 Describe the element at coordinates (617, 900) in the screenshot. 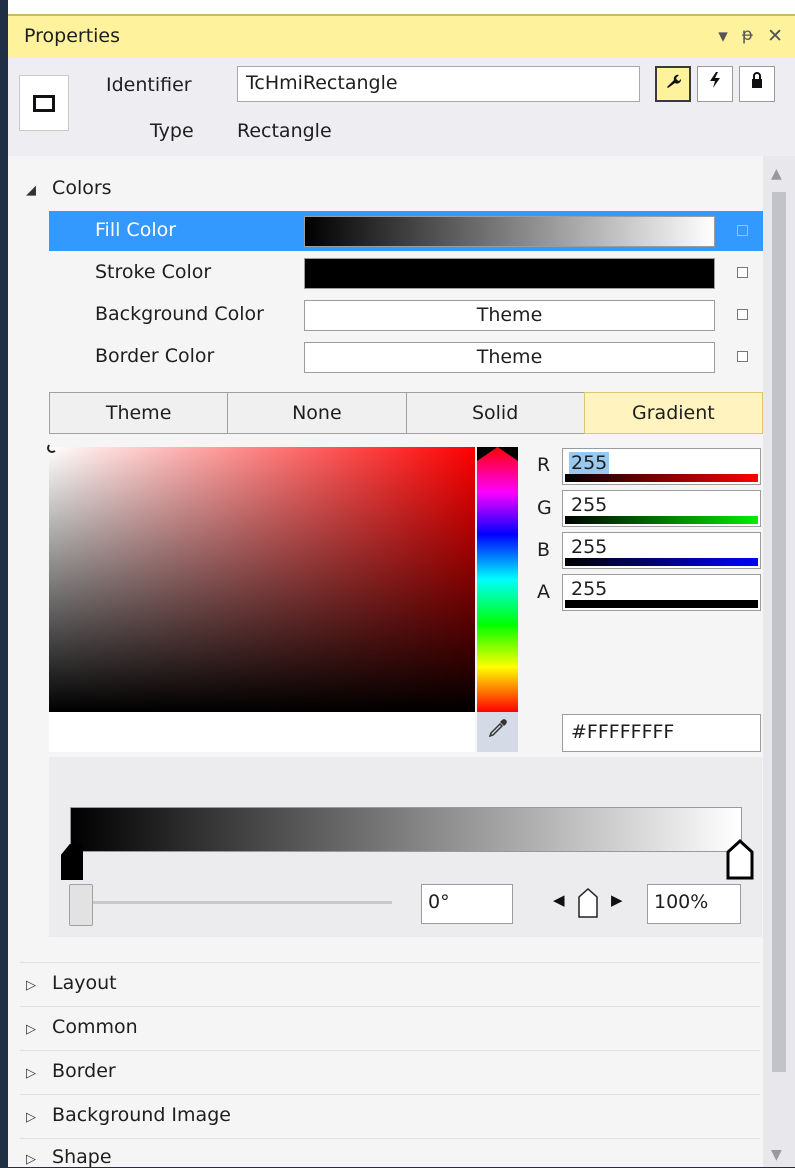

I see `next-stop-icon: ▶` at that location.